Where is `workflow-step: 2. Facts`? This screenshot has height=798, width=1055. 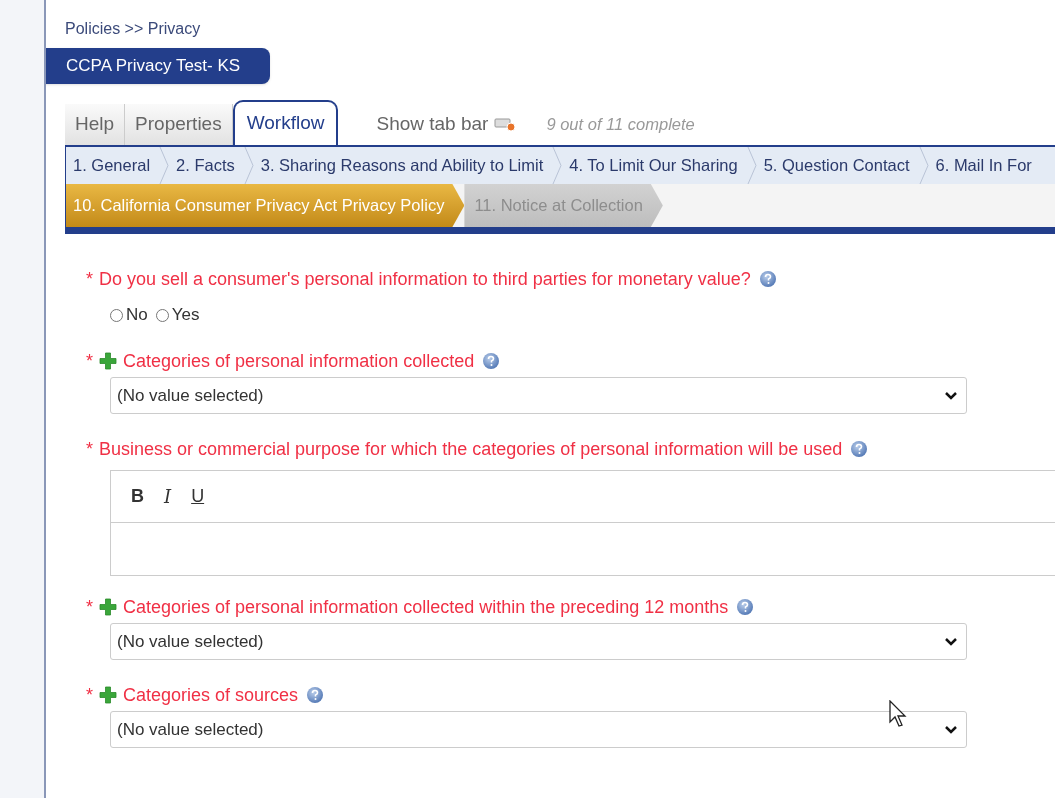 workflow-step: 2. Facts is located at coordinates (206, 165).